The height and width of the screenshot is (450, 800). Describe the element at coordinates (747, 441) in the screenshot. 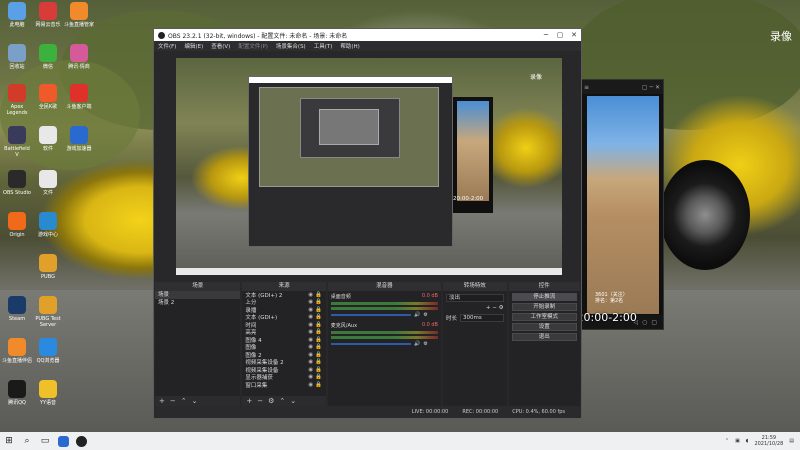

I see `volume-icon: ◖` at that location.